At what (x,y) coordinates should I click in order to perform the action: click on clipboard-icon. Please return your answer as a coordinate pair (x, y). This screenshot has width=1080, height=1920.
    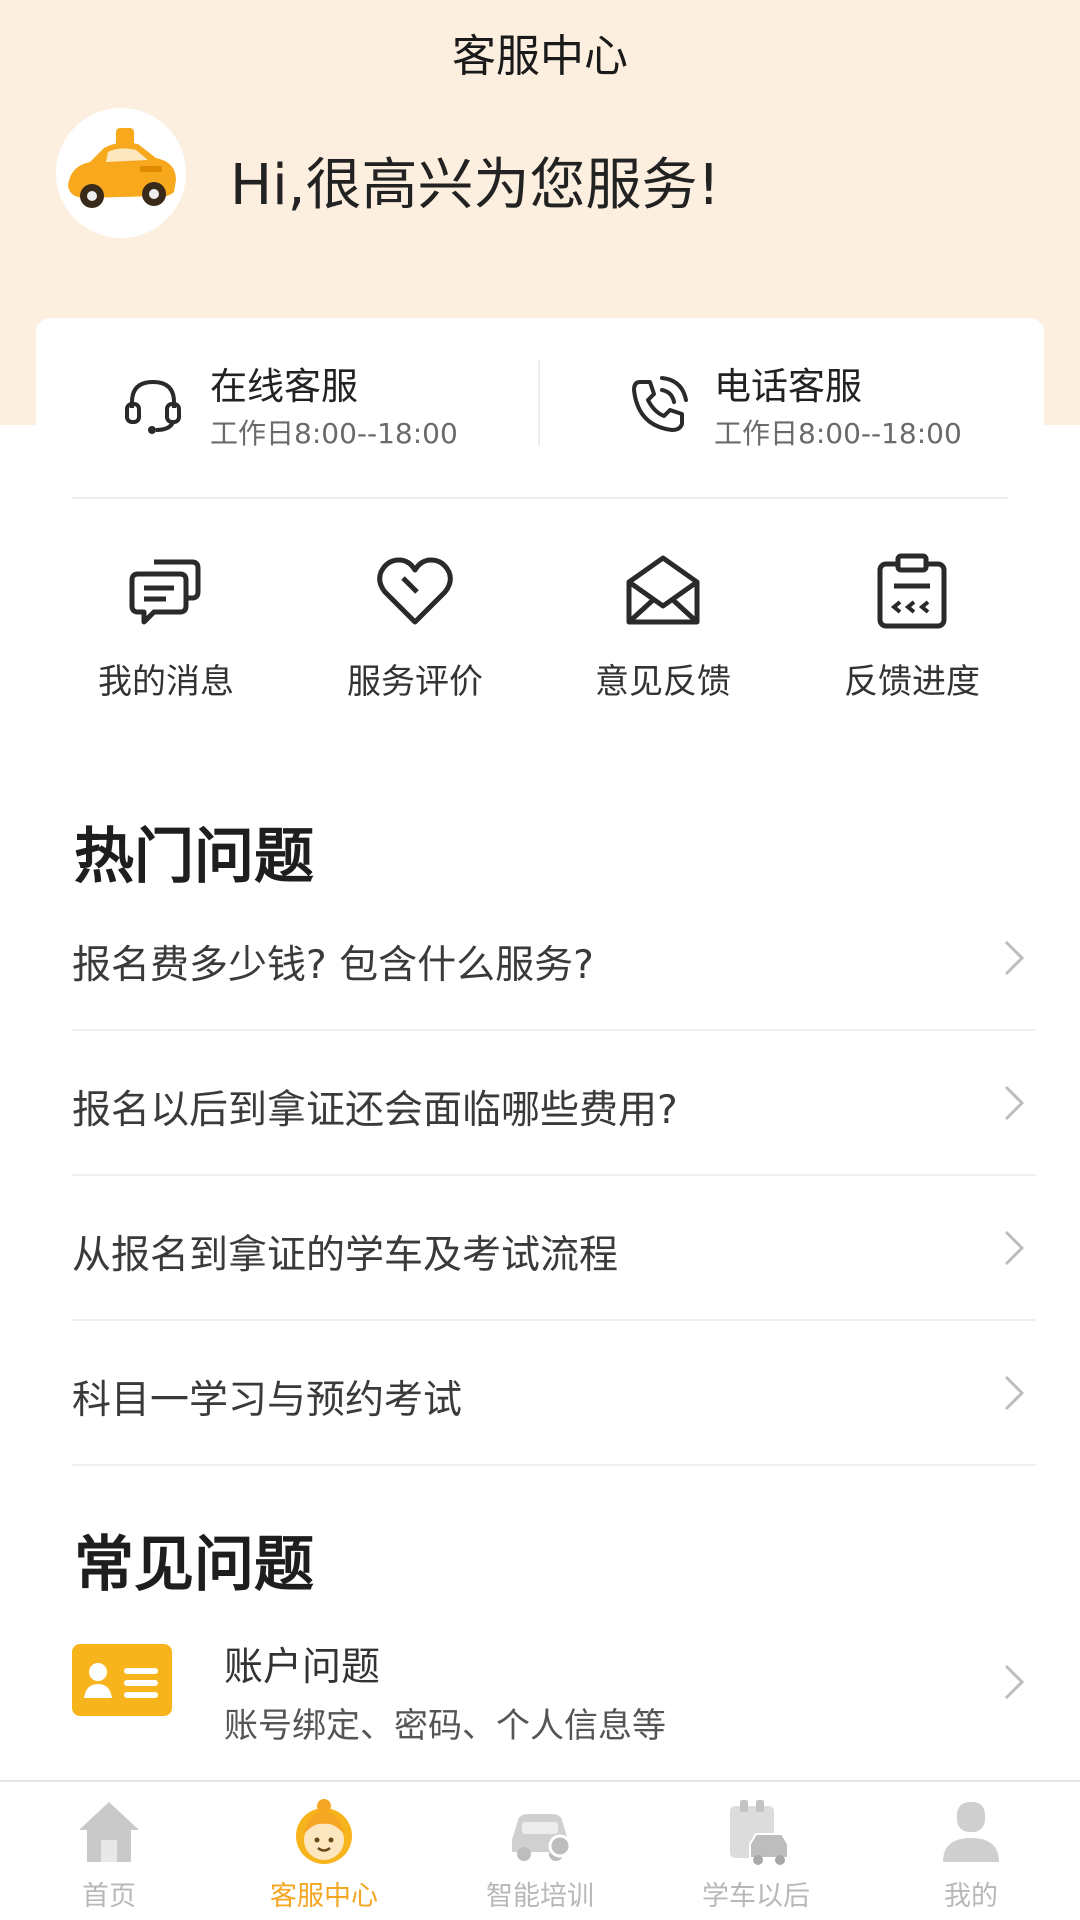
    Looking at the image, I should click on (912, 591).